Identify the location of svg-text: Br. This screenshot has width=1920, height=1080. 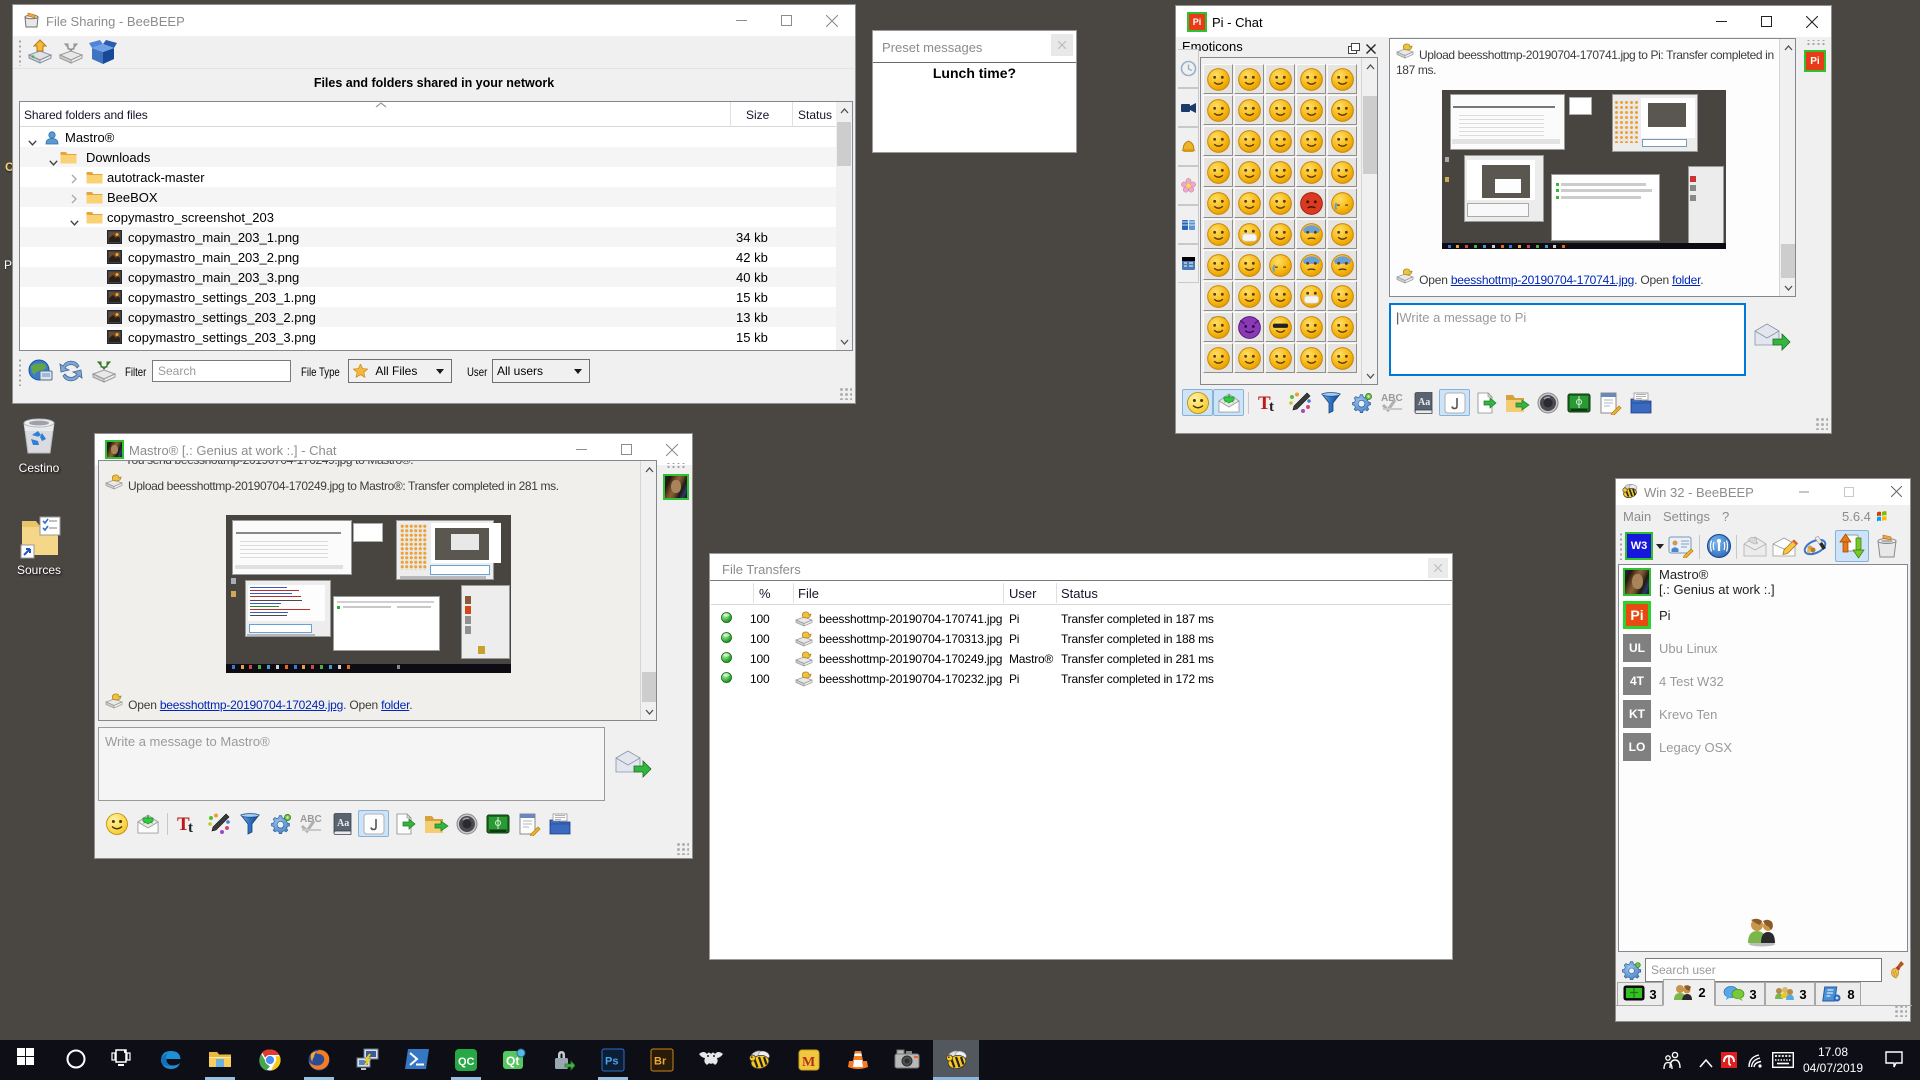
(660, 1062).